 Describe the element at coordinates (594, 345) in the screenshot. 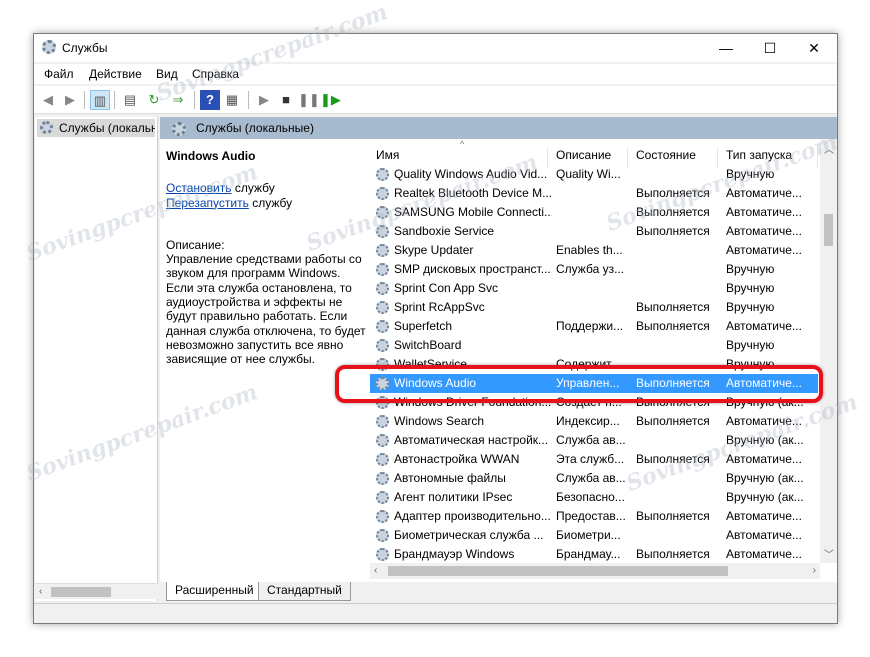

I see `service-row: SwitchBoard Вручную` at that location.